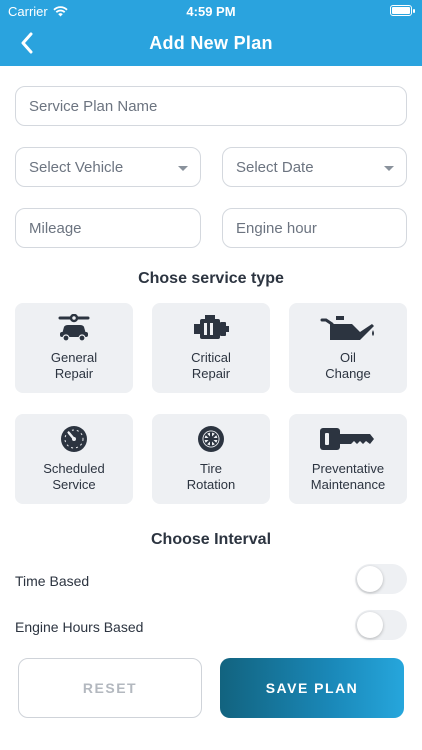  Describe the element at coordinates (74, 459) in the screenshot. I see `service-type-scheduled-service: Scheduled Service` at that location.